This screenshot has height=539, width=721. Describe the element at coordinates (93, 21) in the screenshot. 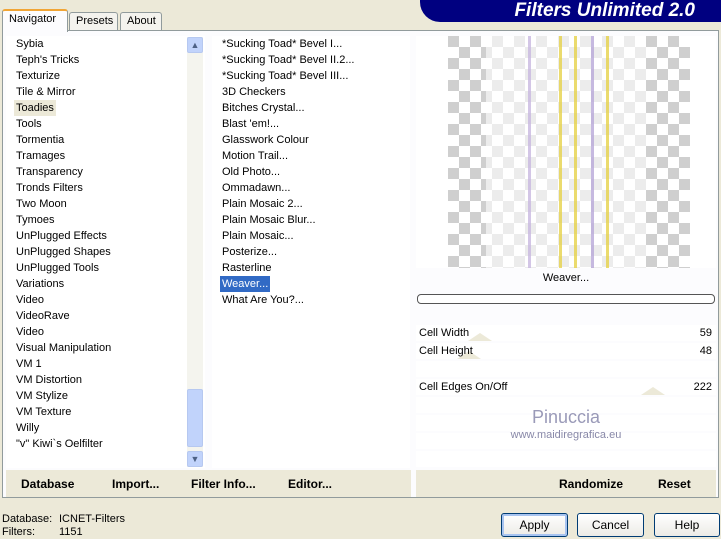

I see `tab-presets: Presets` at that location.